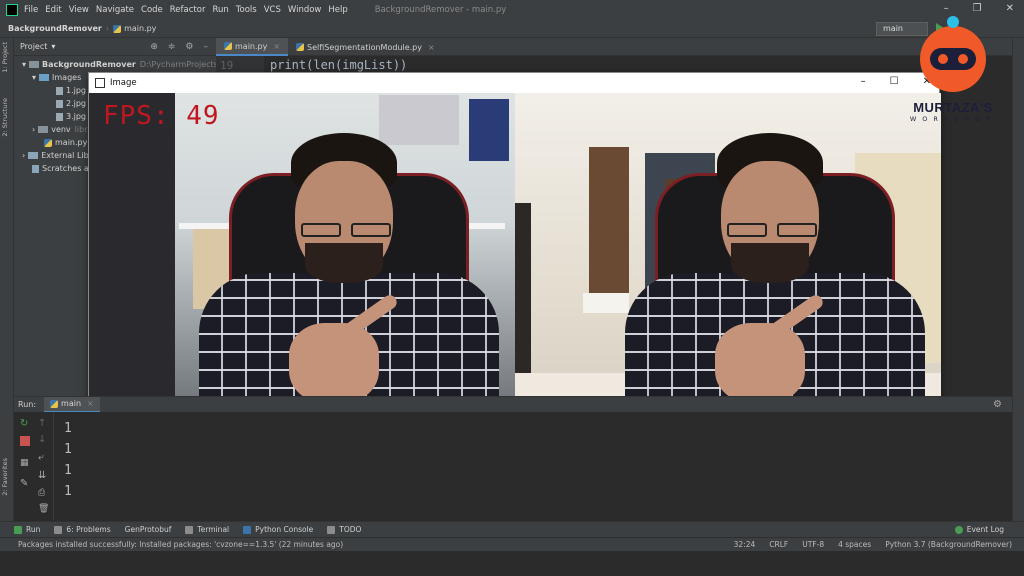 The image size is (1024, 576). Describe the element at coordinates (514, 83) in the screenshot. I see `image-window-titlebar: Image – ☐ ✕` at that location.